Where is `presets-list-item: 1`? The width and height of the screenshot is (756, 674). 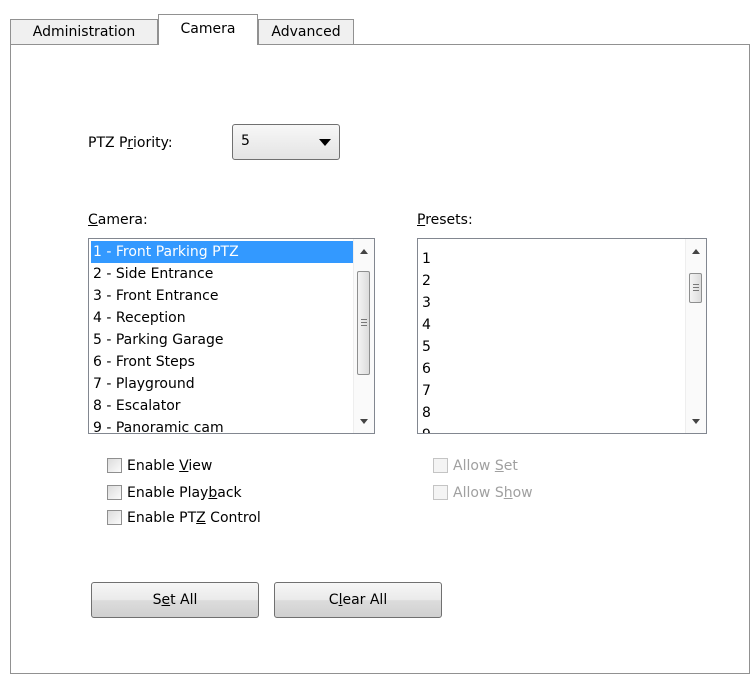 presets-list-item: 1 is located at coordinates (553, 259).